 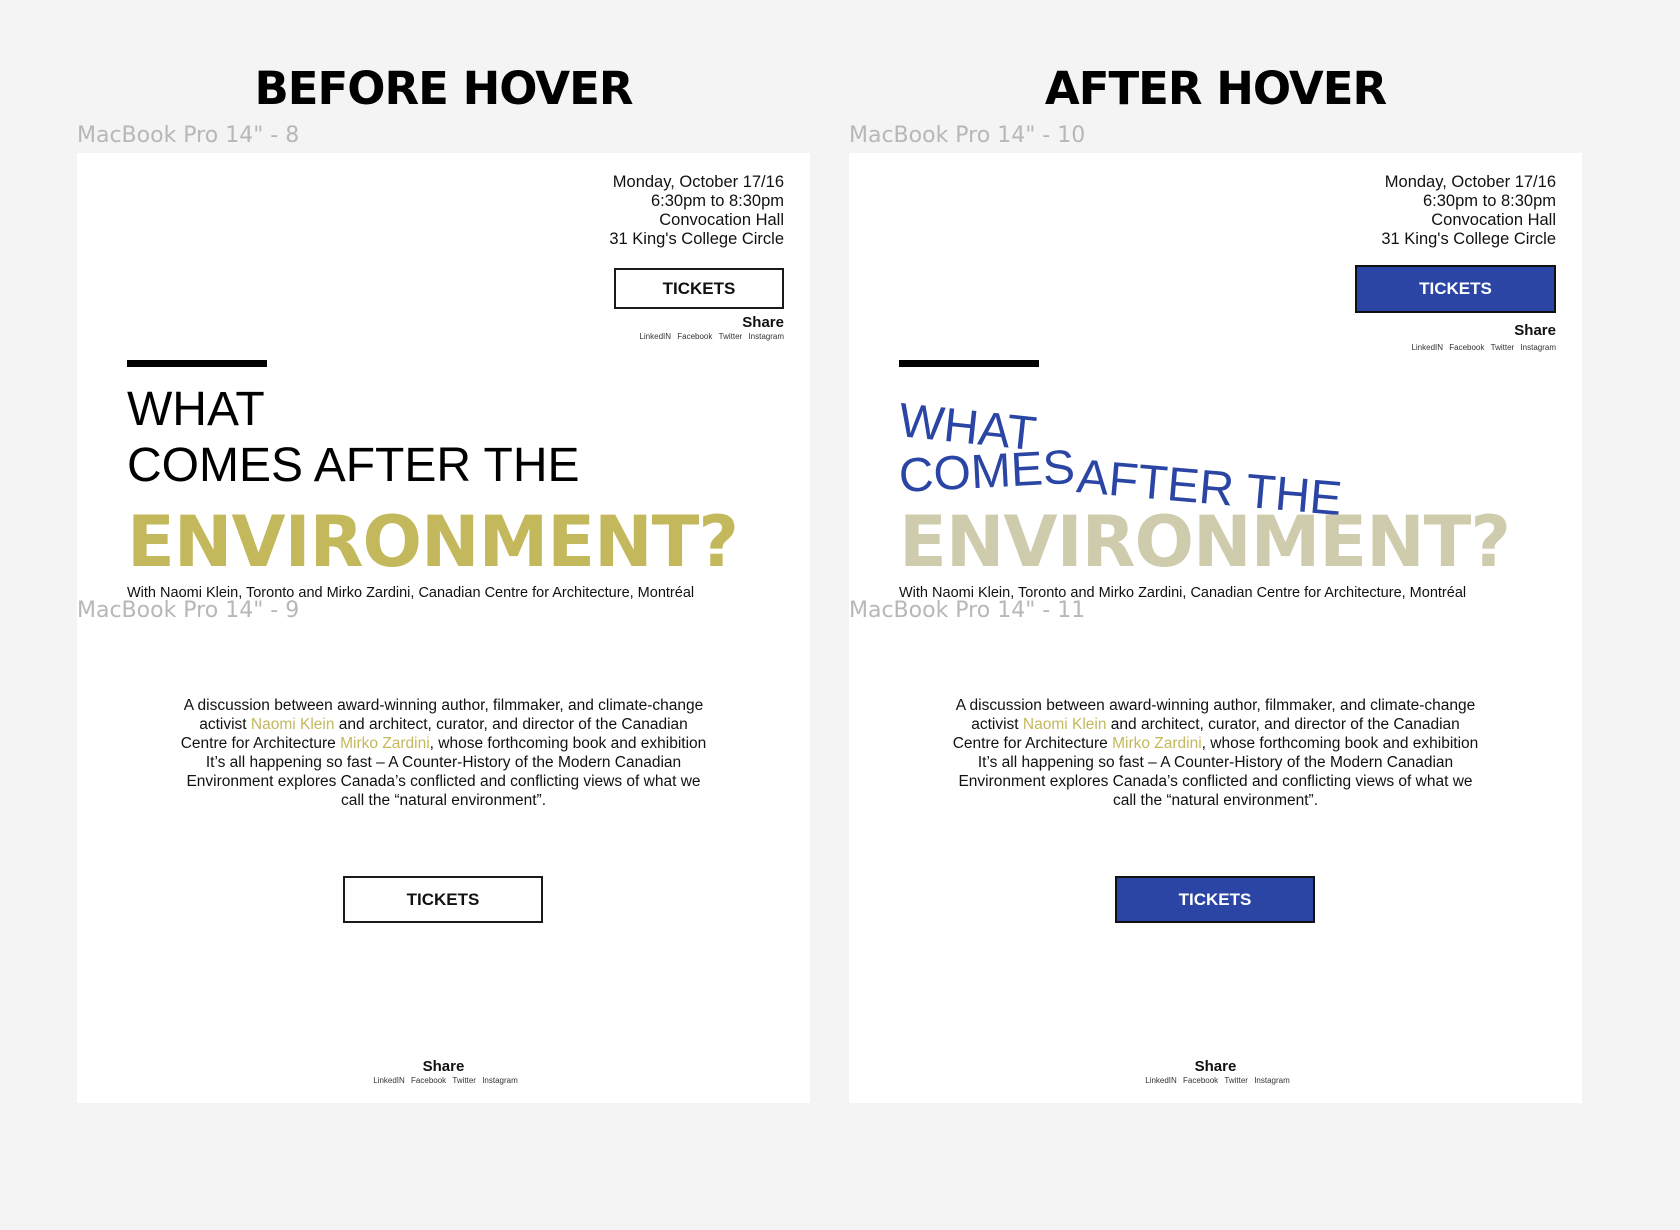 I want to click on frame-label-9: MacBook Pro 14" - 9, so click(x=188, y=610).